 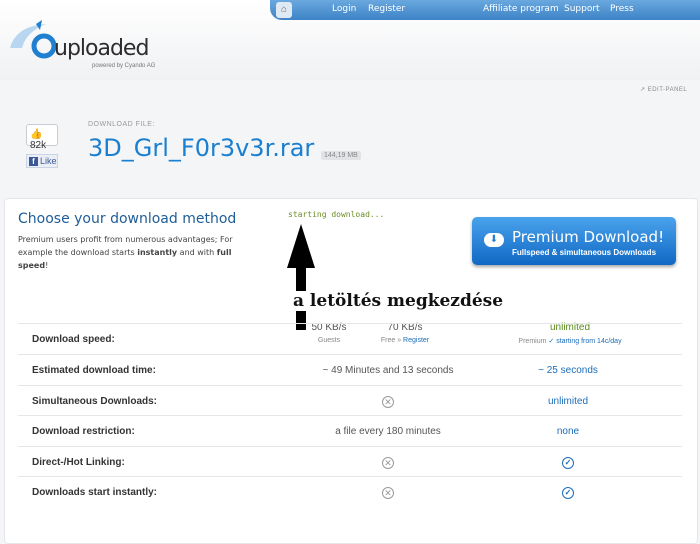 I want to click on nav-press: Press, so click(x=622, y=9).